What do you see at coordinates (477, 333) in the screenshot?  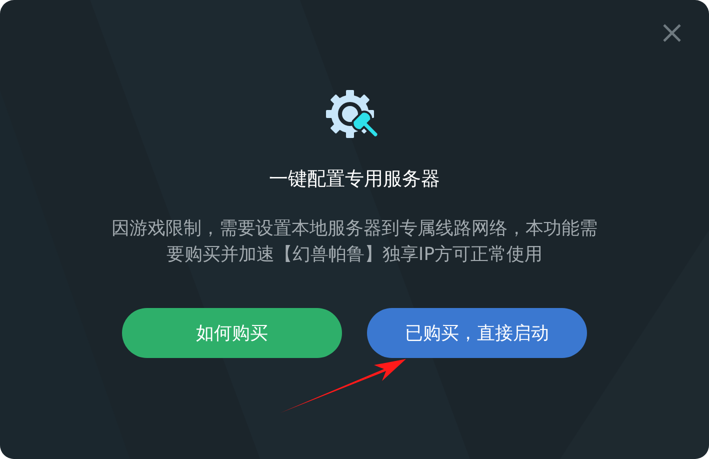 I see `action-button: 已购买，直接启动` at bounding box center [477, 333].